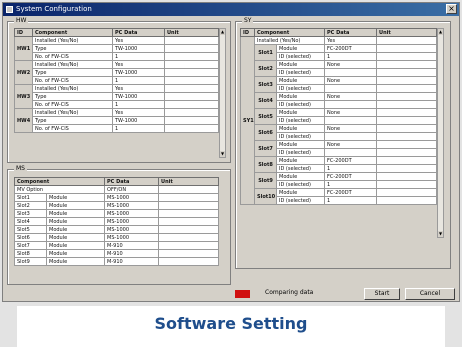 The width and height of the screenshot is (462, 347). I want to click on pc-data-cell: OFF/ON, so click(132, 189).